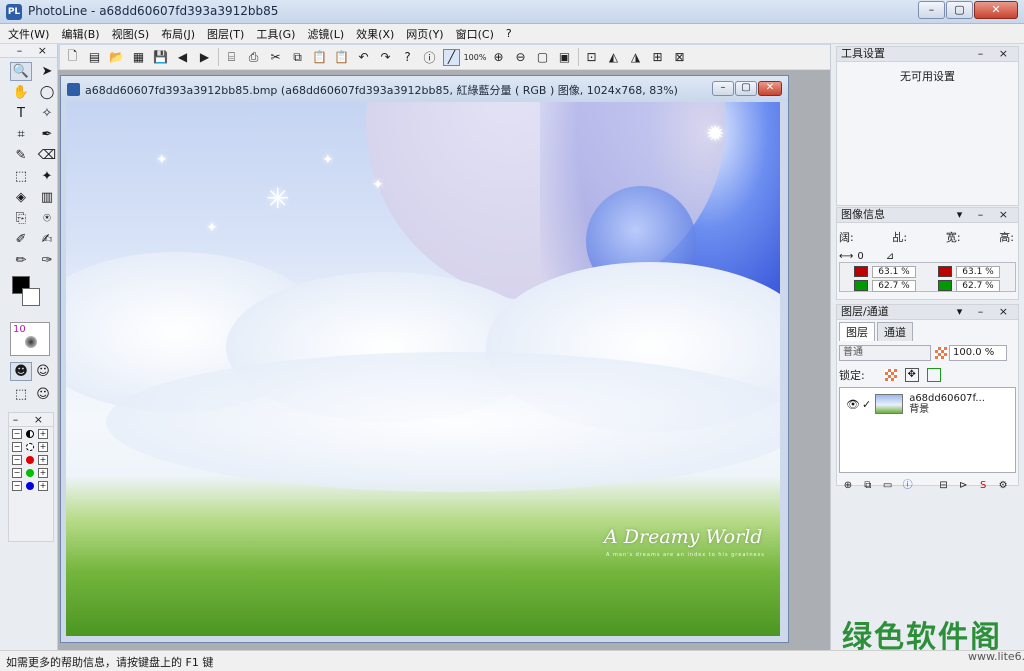 This screenshot has height=671, width=1024. Describe the element at coordinates (47, 176) in the screenshot. I see `magic-wand-icon: ✦` at that location.